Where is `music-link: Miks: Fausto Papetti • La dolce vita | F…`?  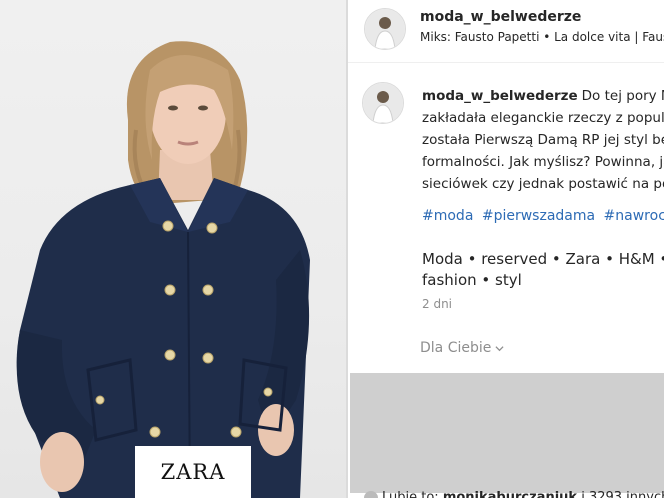
music-link: Miks: Fausto Papetti • La dolce vita | F… is located at coordinates (542, 37).